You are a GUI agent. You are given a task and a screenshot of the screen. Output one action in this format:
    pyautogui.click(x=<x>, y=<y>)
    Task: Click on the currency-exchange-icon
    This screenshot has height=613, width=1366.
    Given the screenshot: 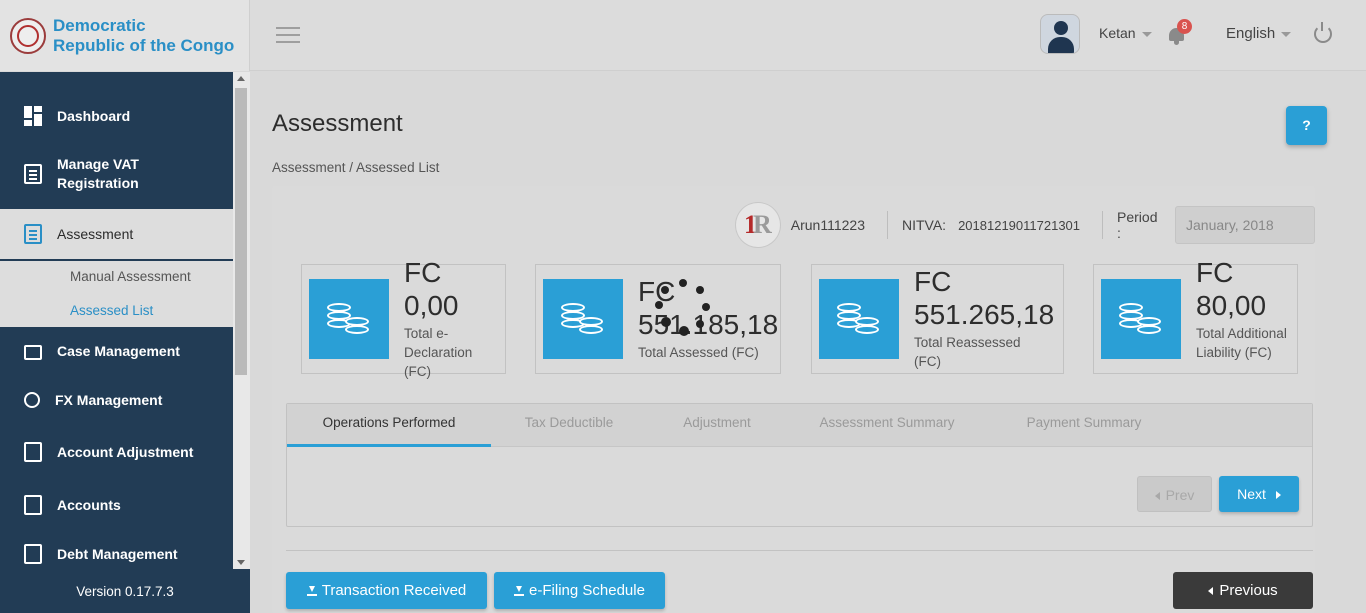 What is the action you would take?
    pyautogui.click(x=32, y=400)
    